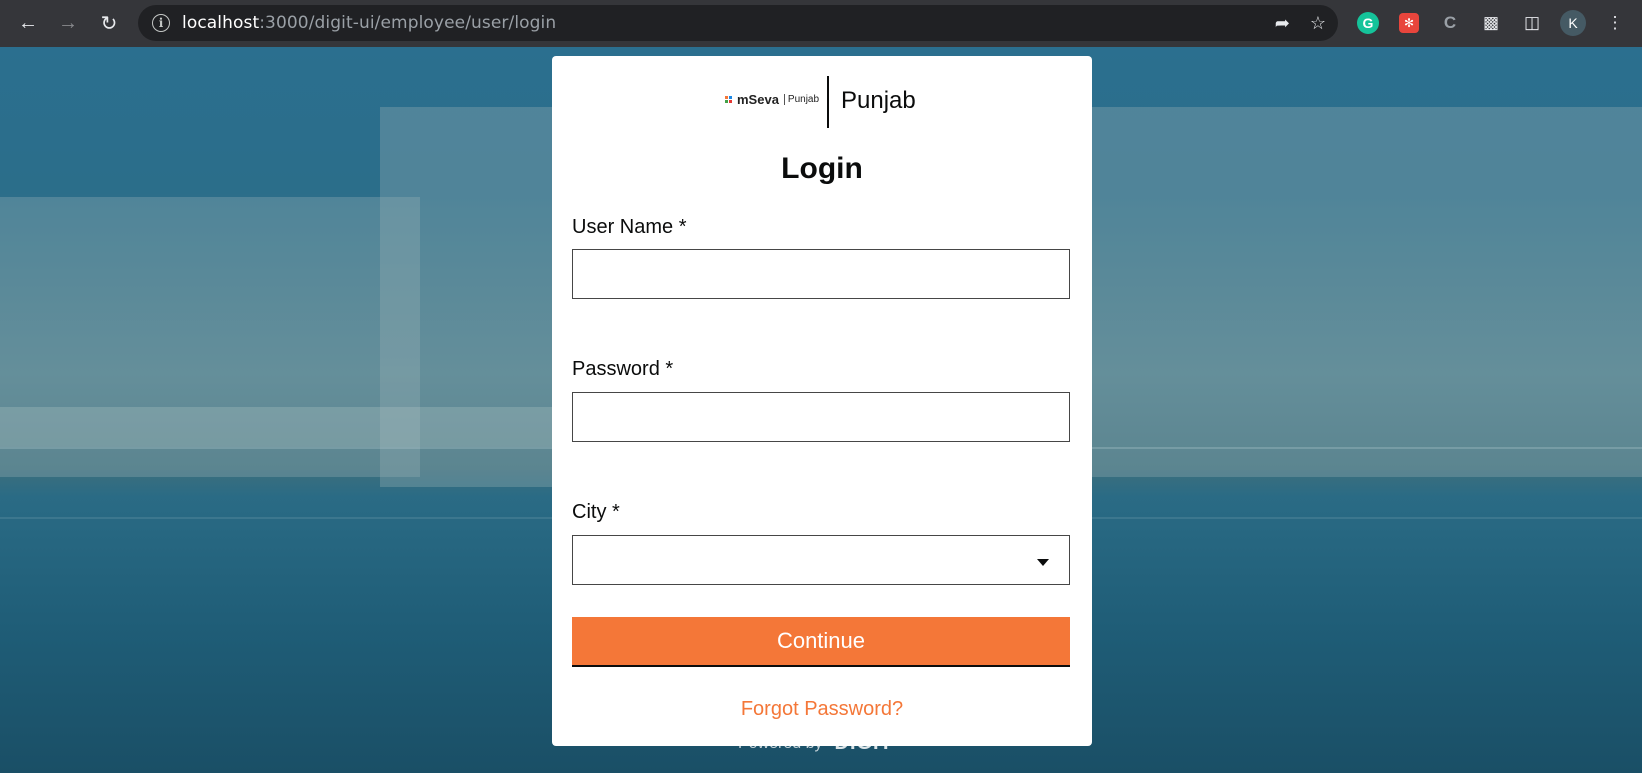 This screenshot has height=773, width=1642. I want to click on chrome-menu-icon: ⋮, so click(1615, 23).